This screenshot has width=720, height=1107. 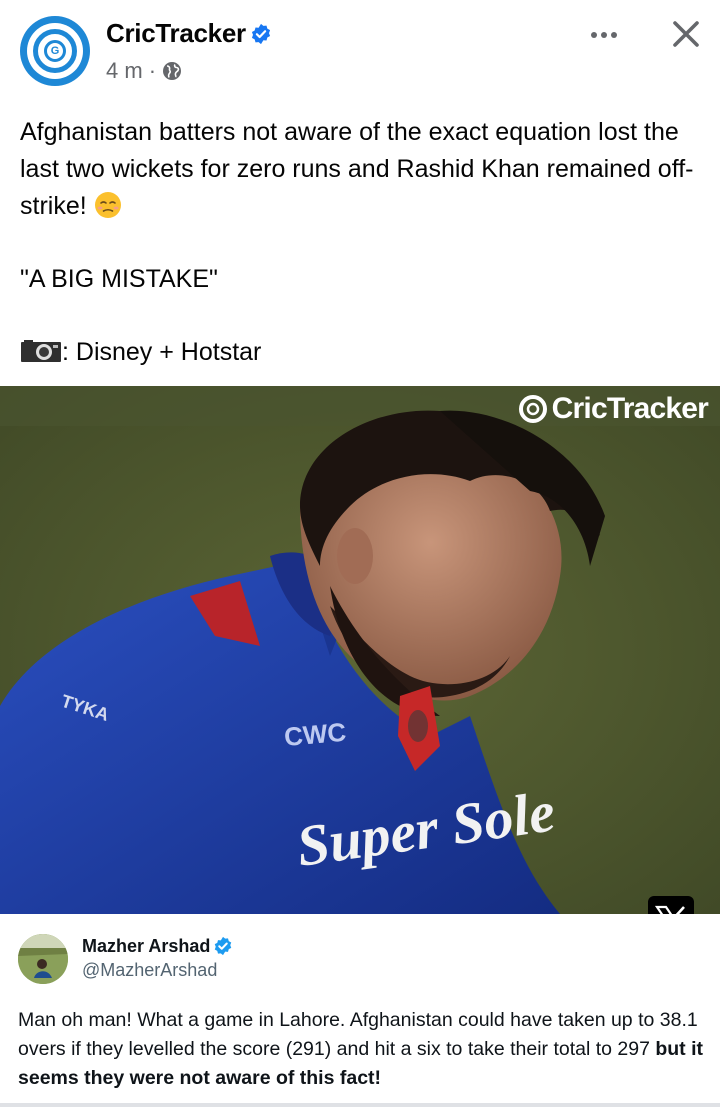 I want to click on page-name: CricTracker, so click(x=189, y=33).